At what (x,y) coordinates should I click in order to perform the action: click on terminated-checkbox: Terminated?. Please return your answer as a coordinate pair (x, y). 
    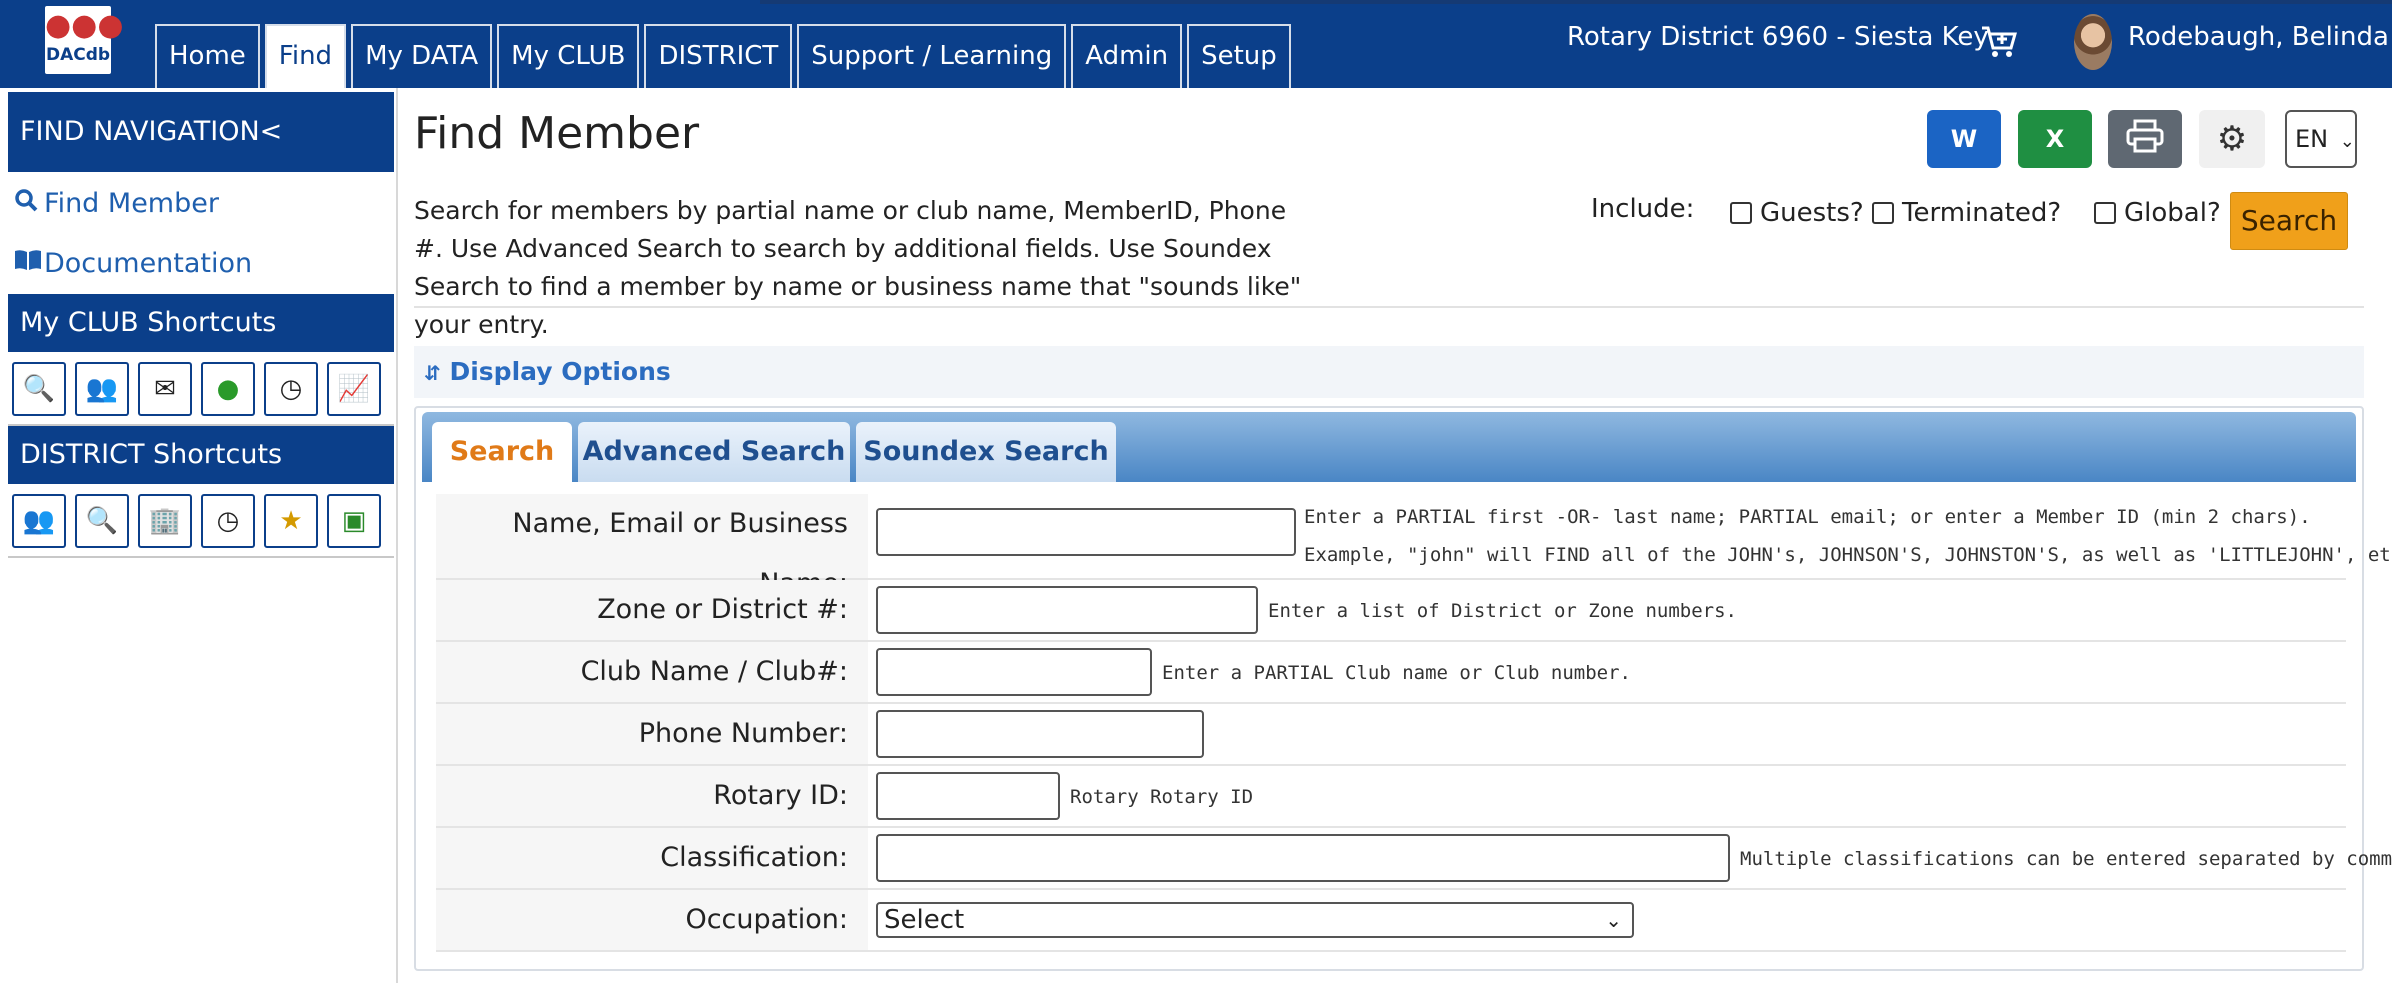
    Looking at the image, I should click on (1966, 213).